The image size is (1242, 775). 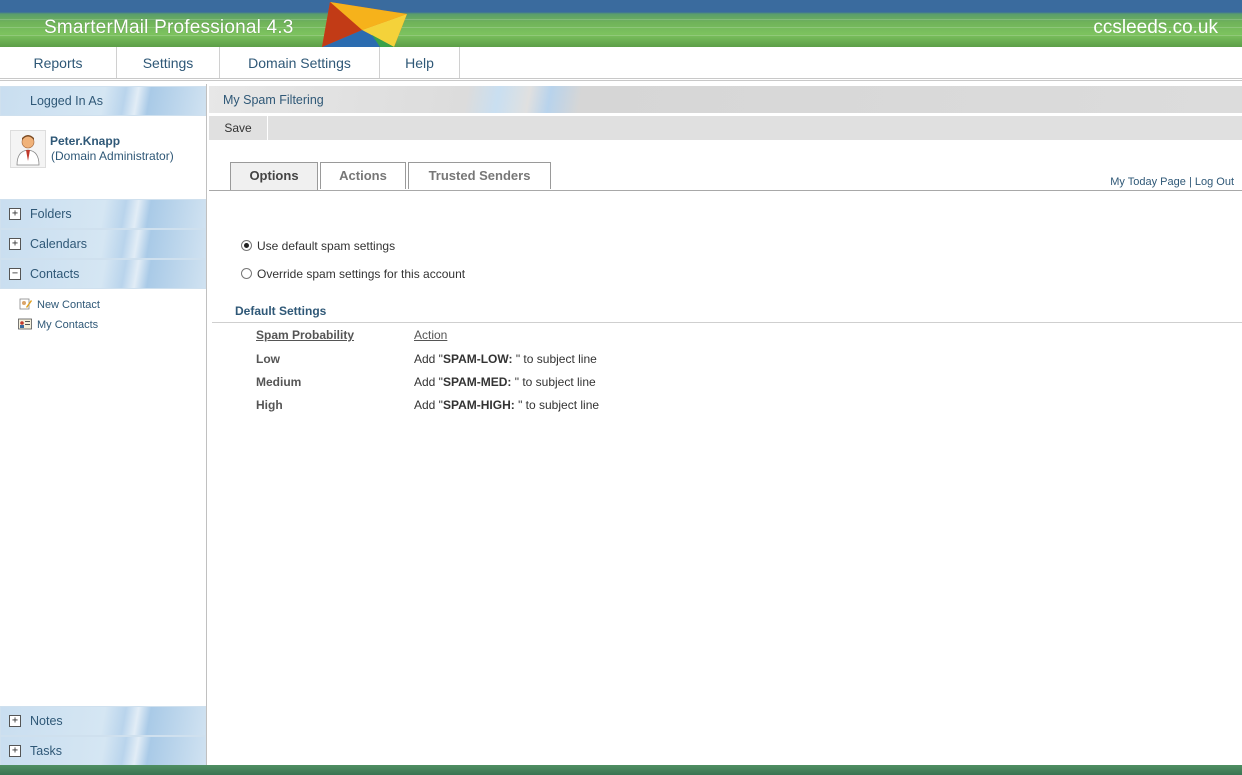 What do you see at coordinates (58, 244) in the screenshot?
I see `sidebar-section-label: Calendars` at bounding box center [58, 244].